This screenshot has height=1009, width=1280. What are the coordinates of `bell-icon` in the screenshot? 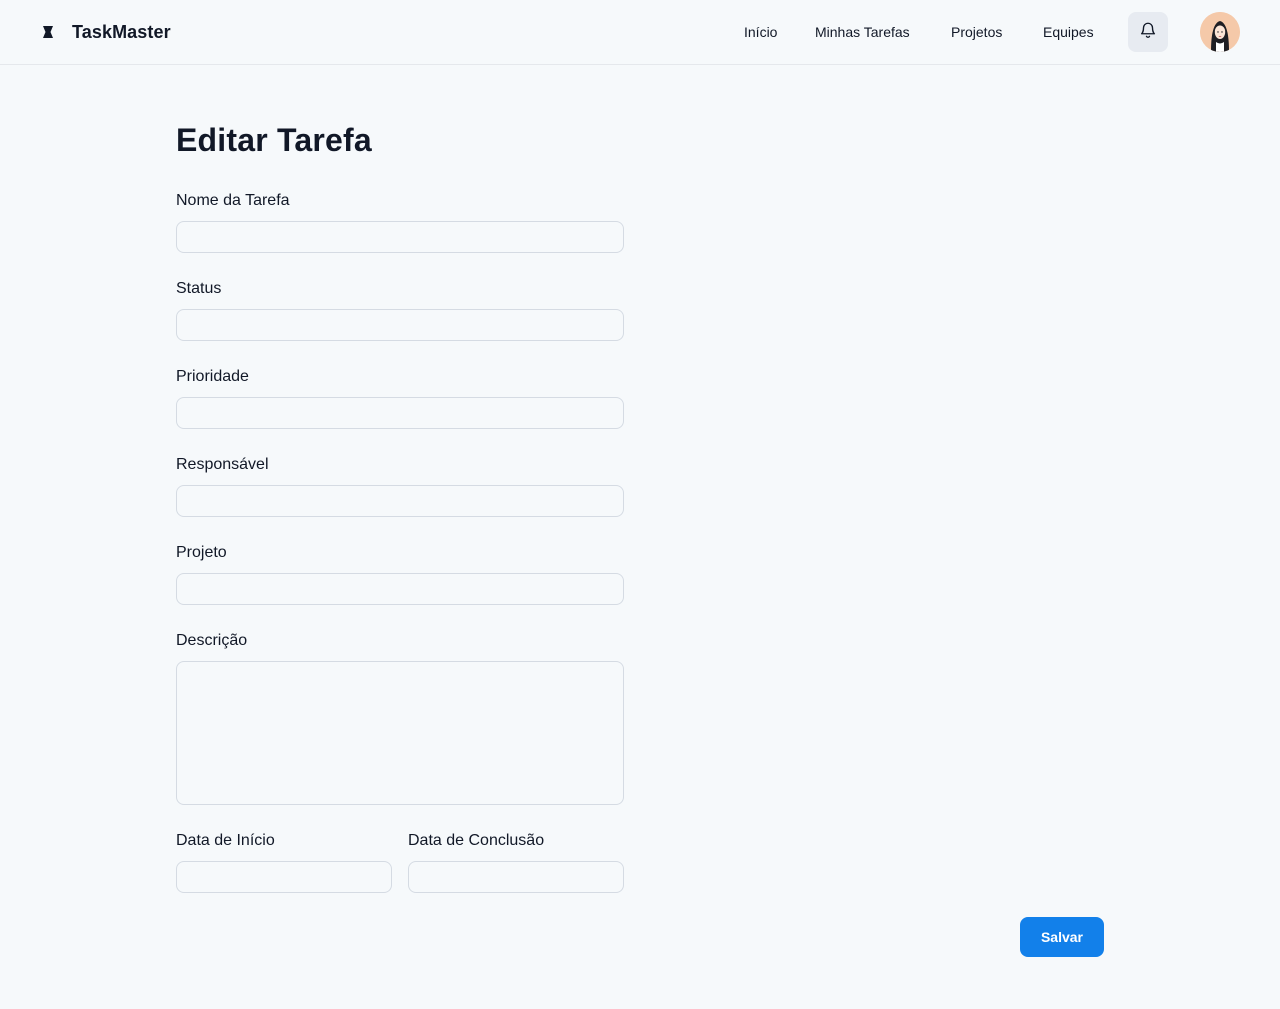 It's located at (1148, 32).